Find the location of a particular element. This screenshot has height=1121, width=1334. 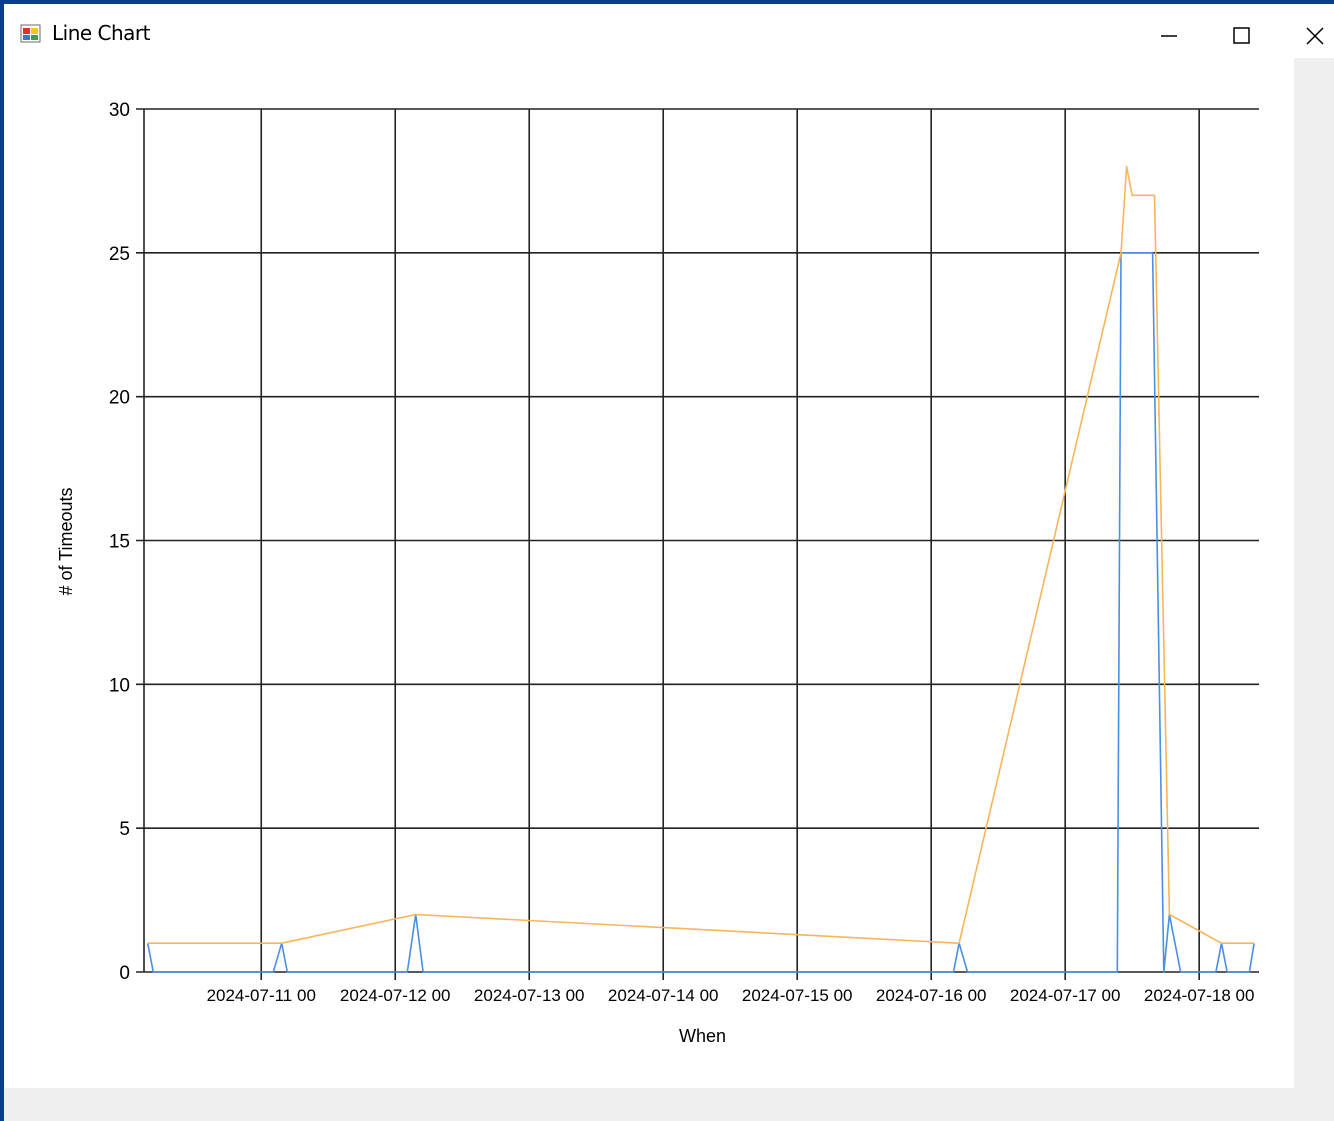

y-tick-label: 25 is located at coordinates (119, 254).